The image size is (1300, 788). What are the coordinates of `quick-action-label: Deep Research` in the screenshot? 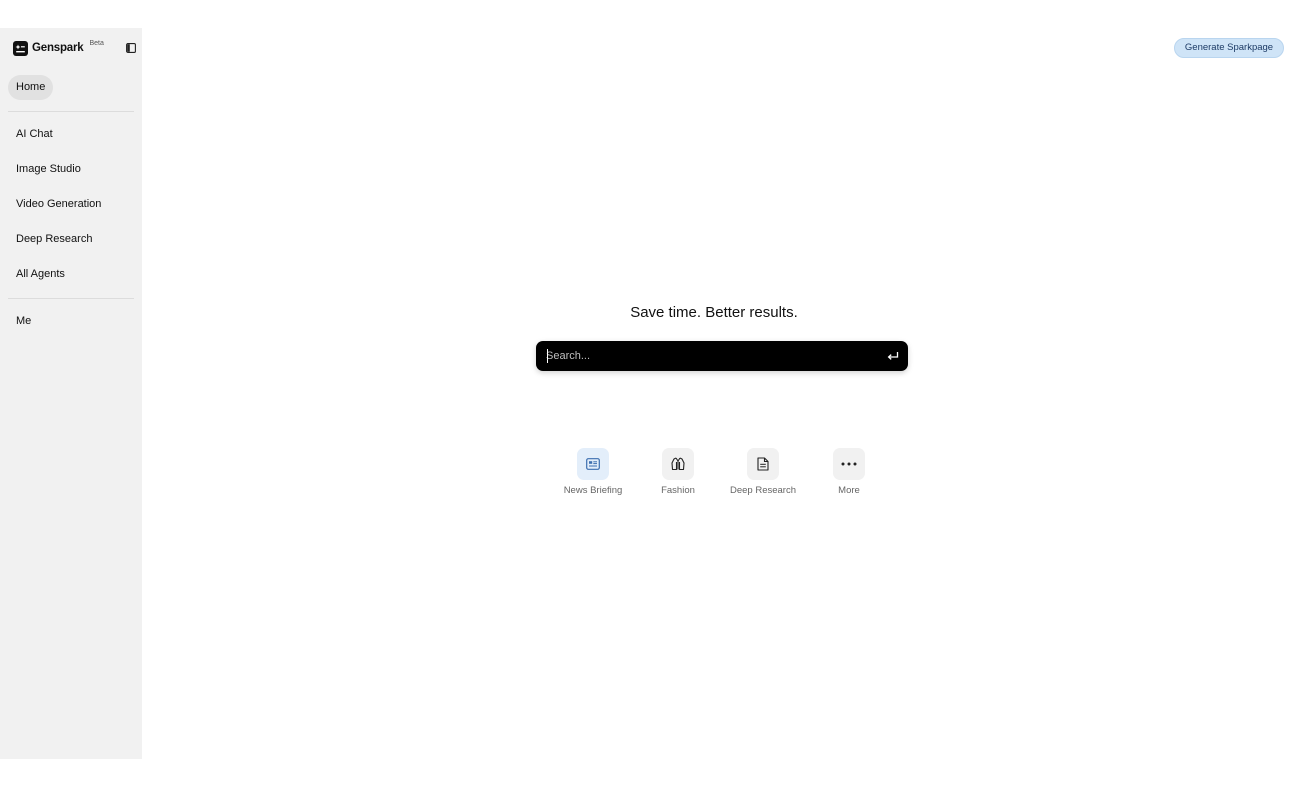 It's located at (762, 490).